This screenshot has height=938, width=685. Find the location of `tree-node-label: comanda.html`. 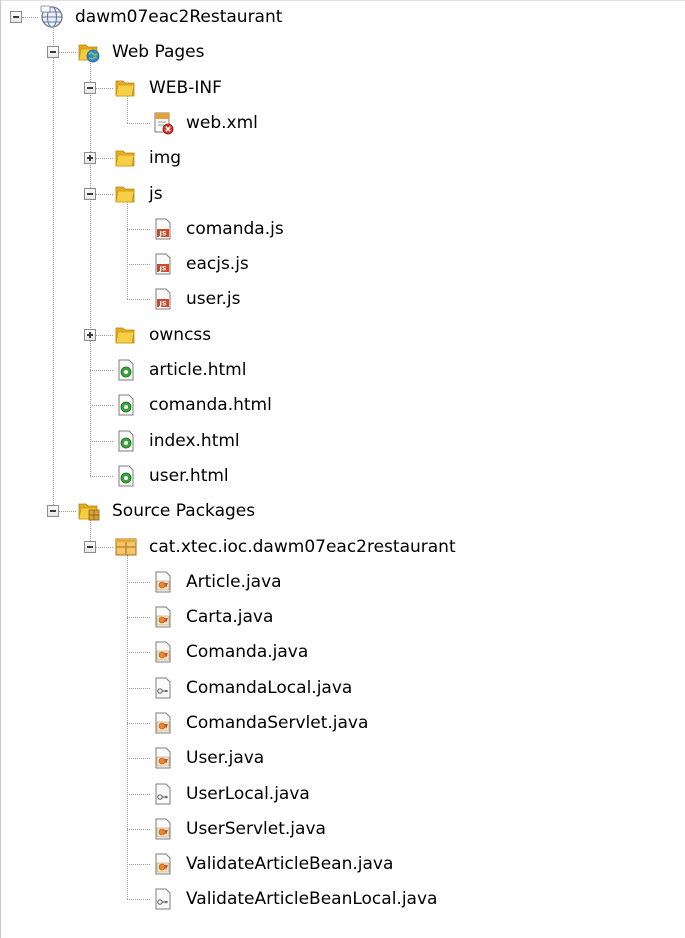

tree-node-label: comanda.html is located at coordinates (210, 405).